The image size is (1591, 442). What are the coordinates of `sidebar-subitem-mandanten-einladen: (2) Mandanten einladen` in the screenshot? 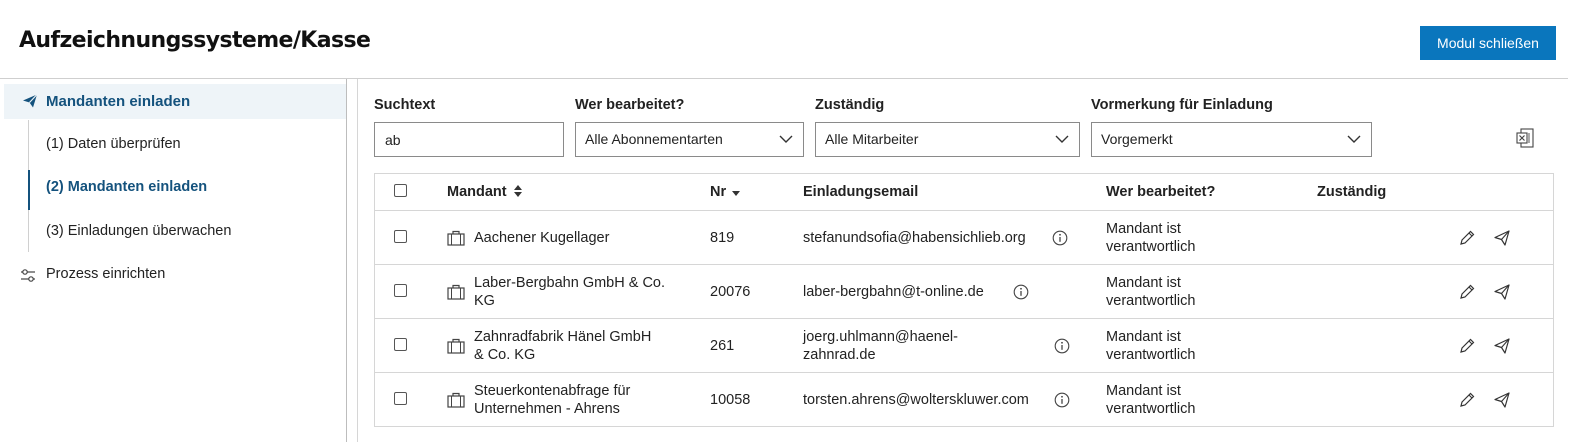 It's located at (126, 187).